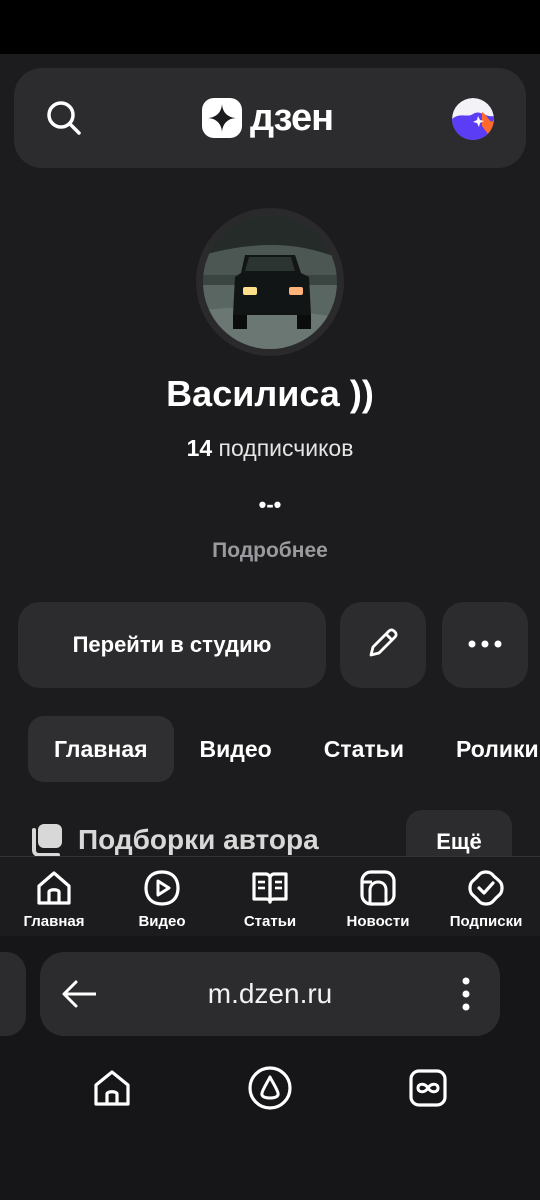 Image resolution: width=540 pixels, height=1200 pixels. I want to click on tab-video: Видео, so click(236, 749).